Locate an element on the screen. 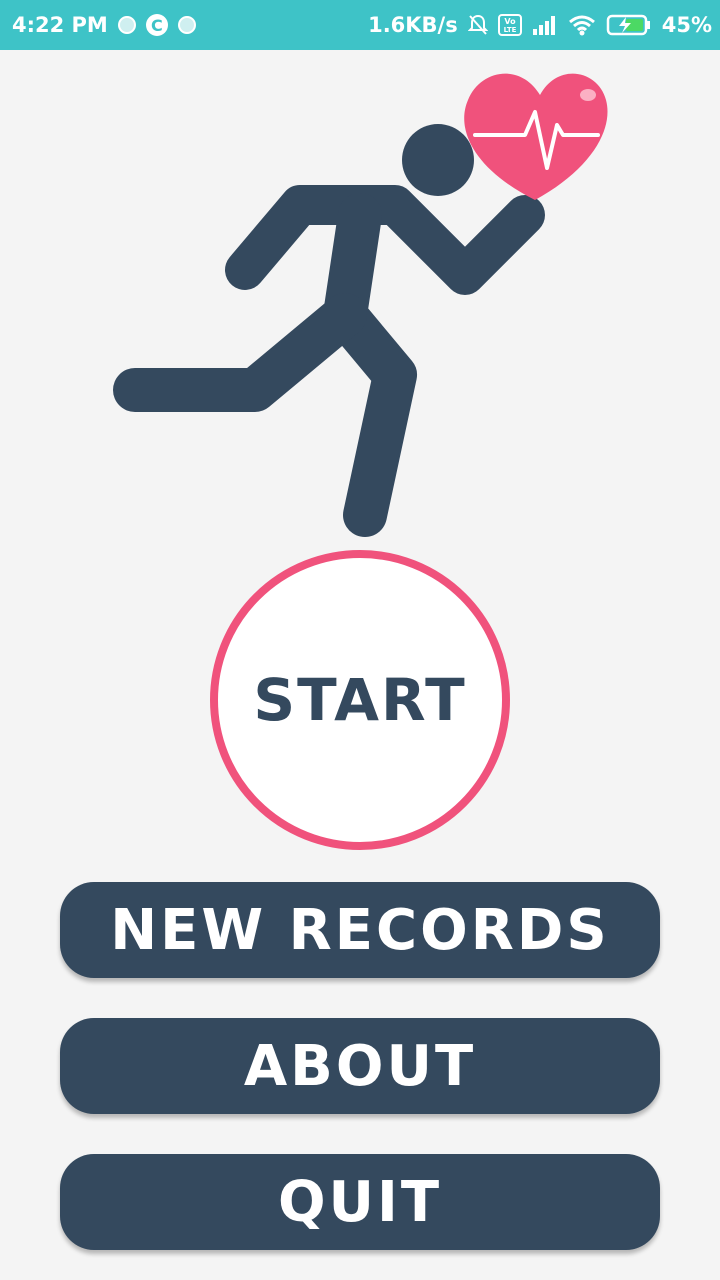  status-bar: 4:22 PM C 1.6KB/s Vo LTE 45% is located at coordinates (360, 25).